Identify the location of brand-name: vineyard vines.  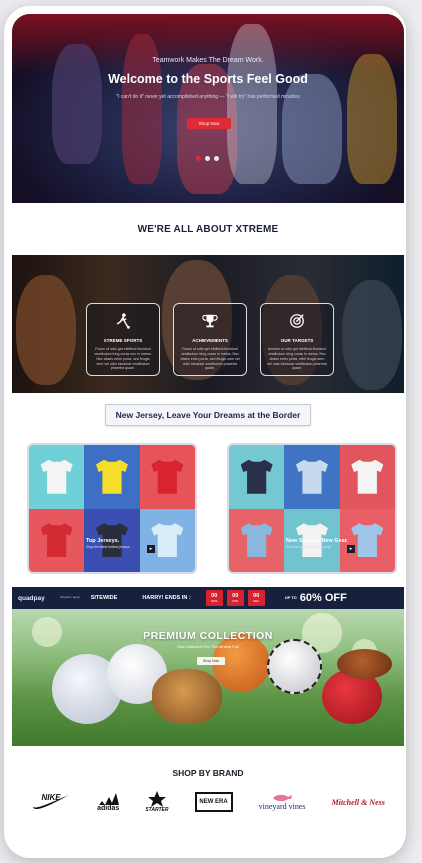
(282, 806).